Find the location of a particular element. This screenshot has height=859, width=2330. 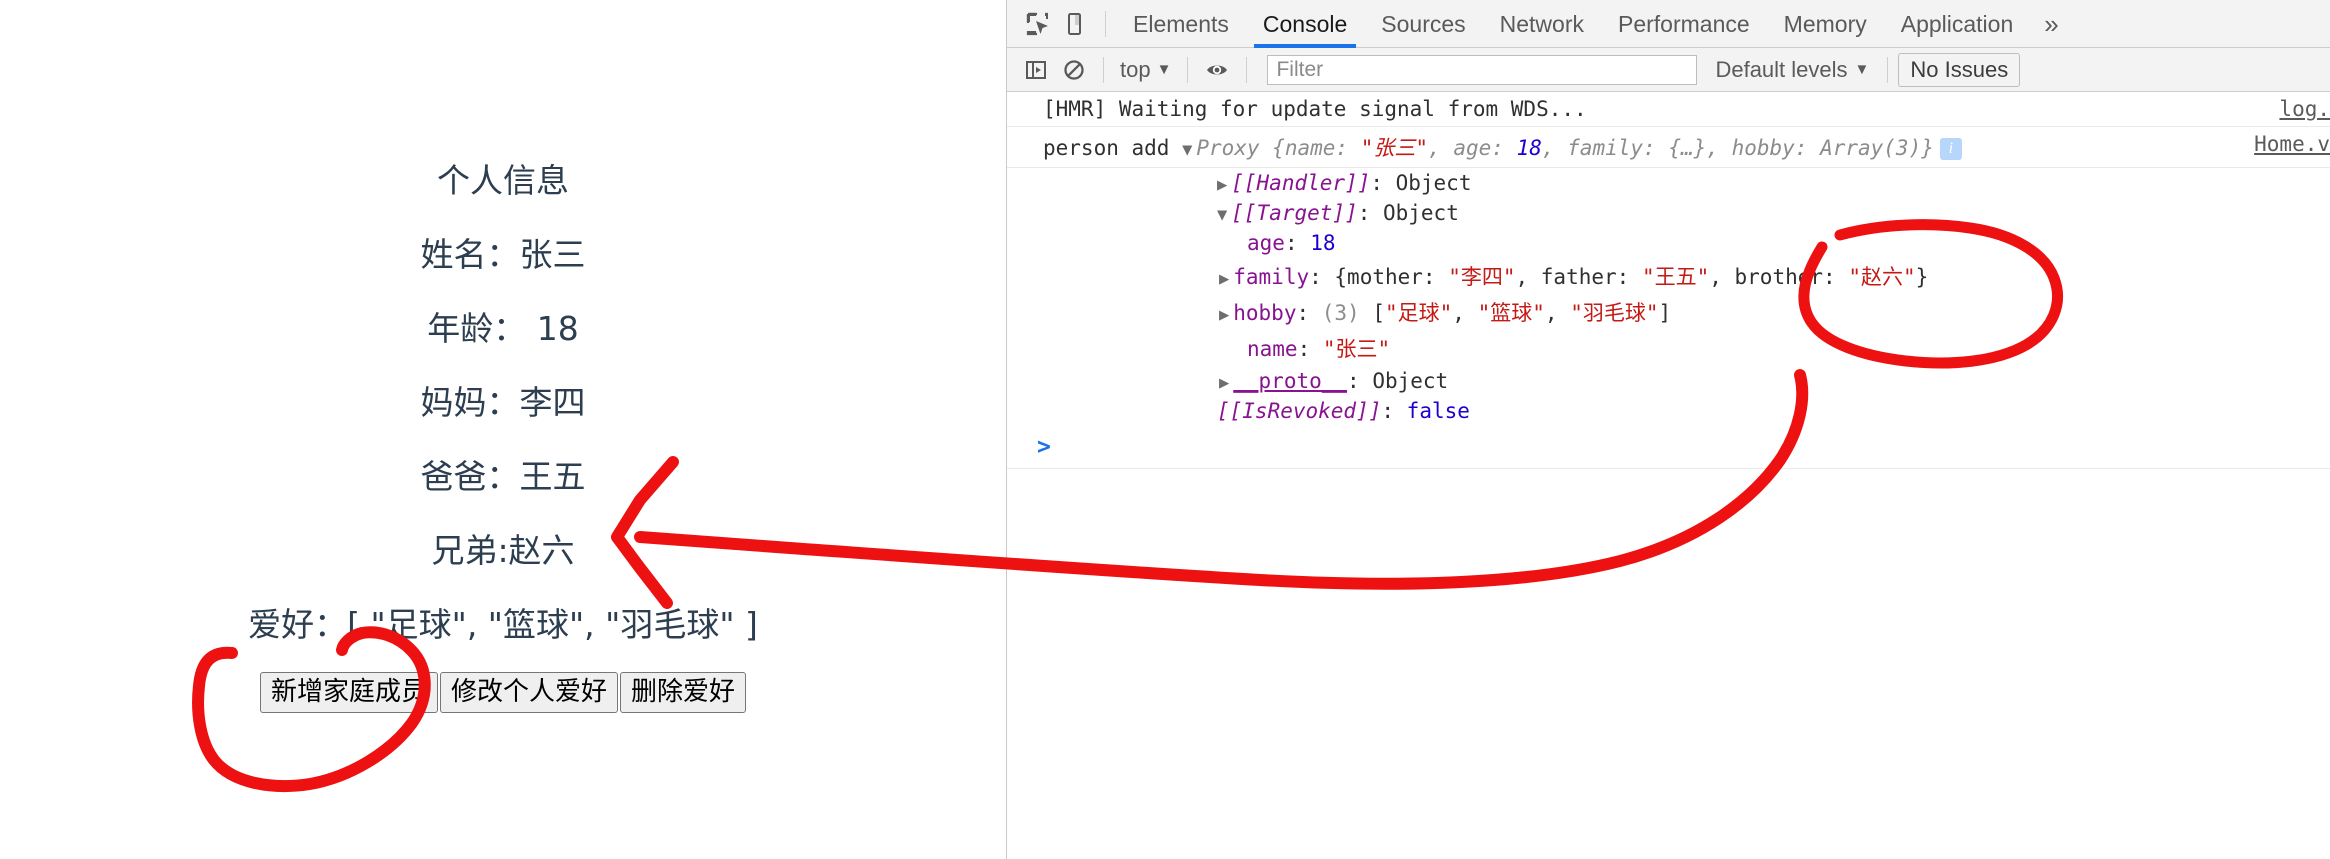

tab-performance: Performance is located at coordinates (1684, 24).